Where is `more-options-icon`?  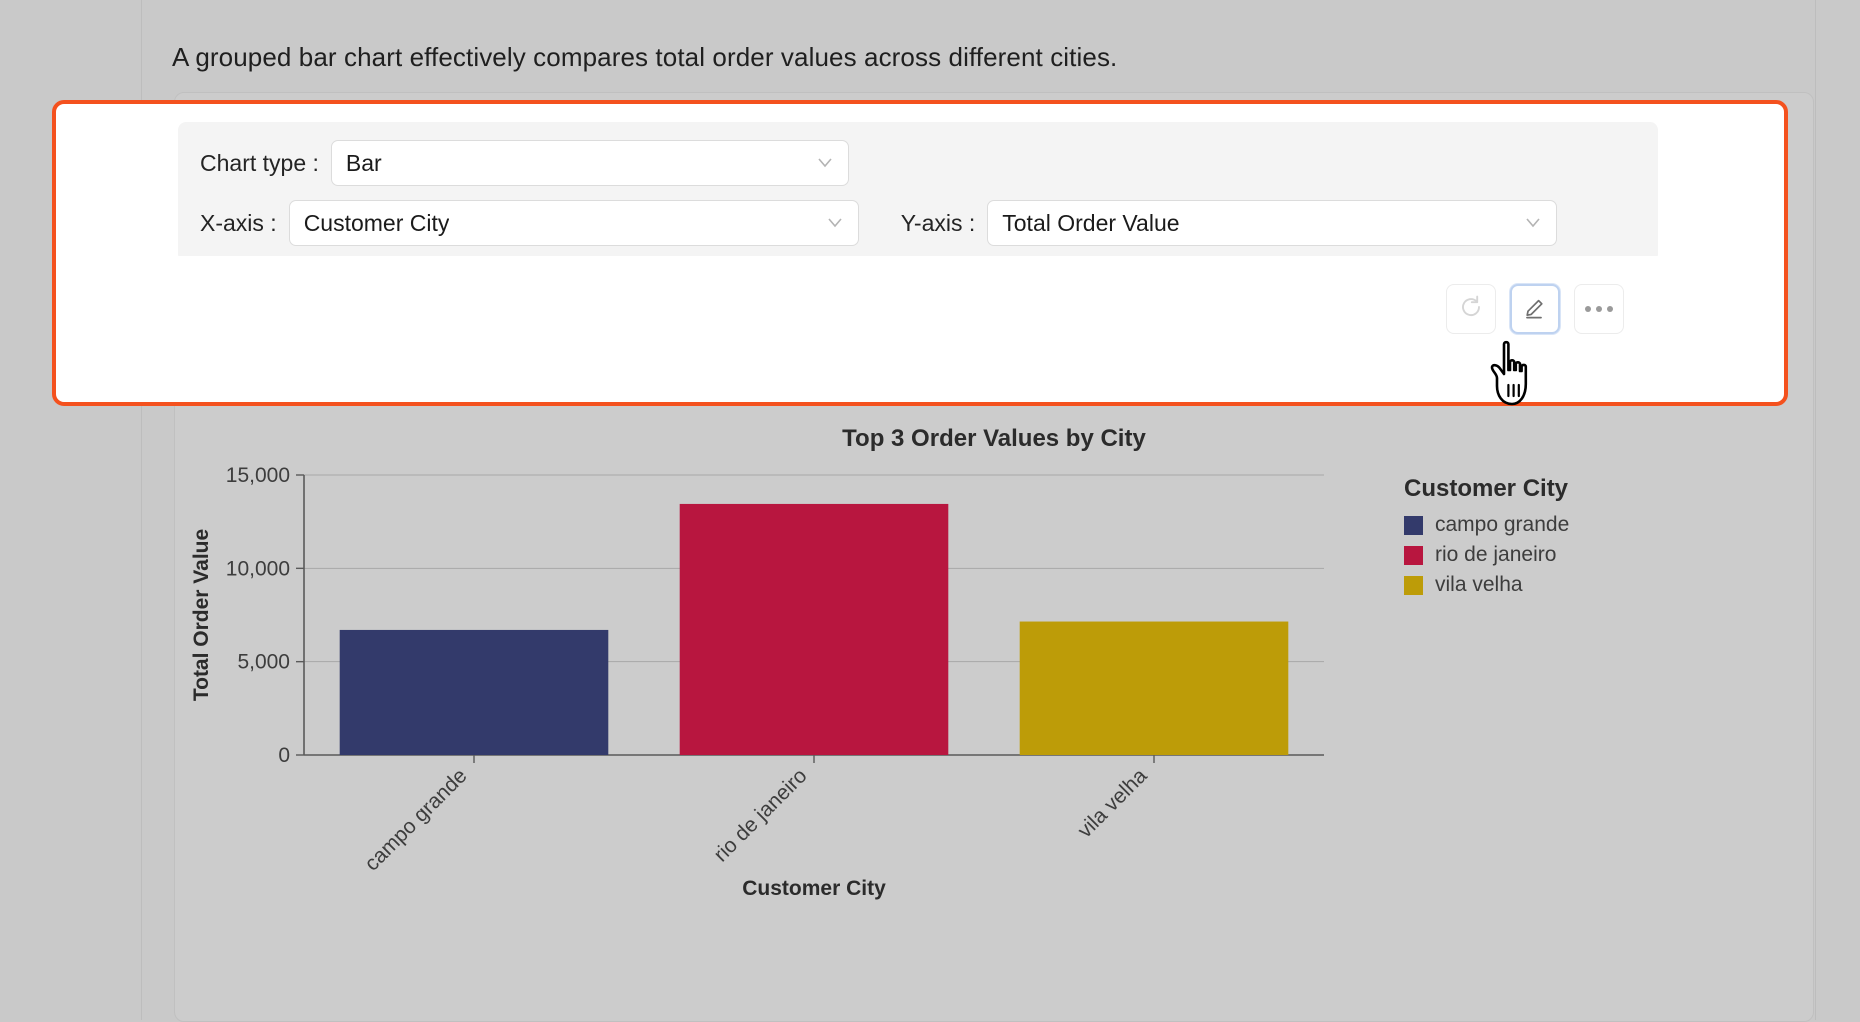
more-options-icon is located at coordinates (1599, 309).